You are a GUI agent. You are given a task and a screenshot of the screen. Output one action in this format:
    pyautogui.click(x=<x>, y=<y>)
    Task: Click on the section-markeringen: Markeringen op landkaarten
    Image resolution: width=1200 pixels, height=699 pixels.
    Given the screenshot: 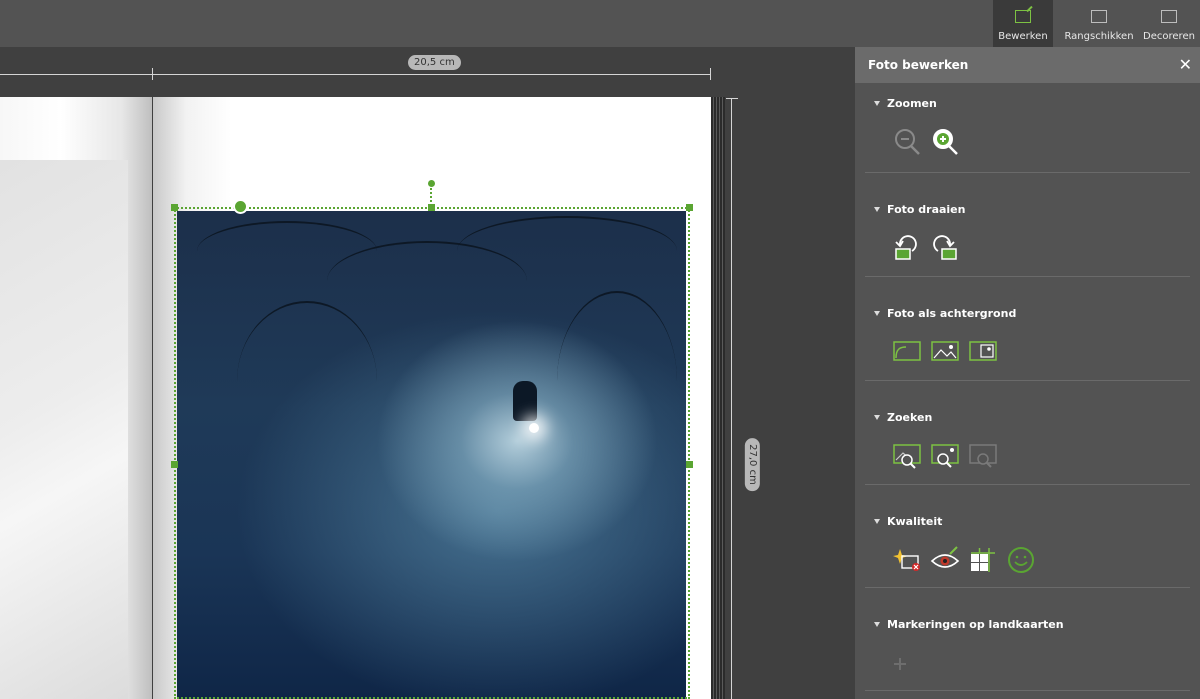 What is the action you would take?
    pyautogui.click(x=1027, y=639)
    